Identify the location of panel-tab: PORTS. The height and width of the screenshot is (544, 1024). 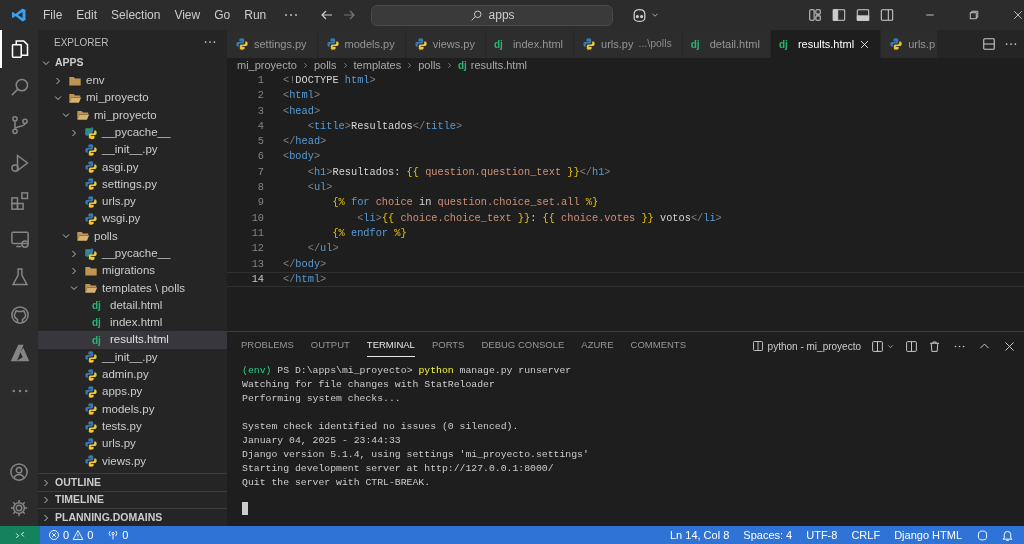
(448, 346).